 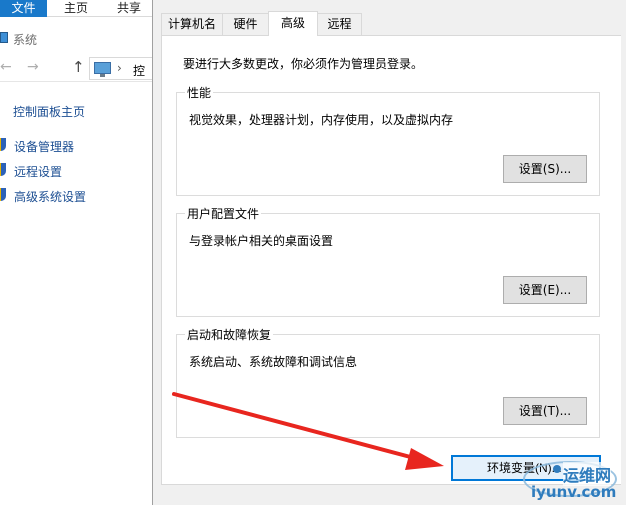 What do you see at coordinates (273, 362) in the screenshot?
I see `group-description: 系统启动、系统故障和调试信息` at bounding box center [273, 362].